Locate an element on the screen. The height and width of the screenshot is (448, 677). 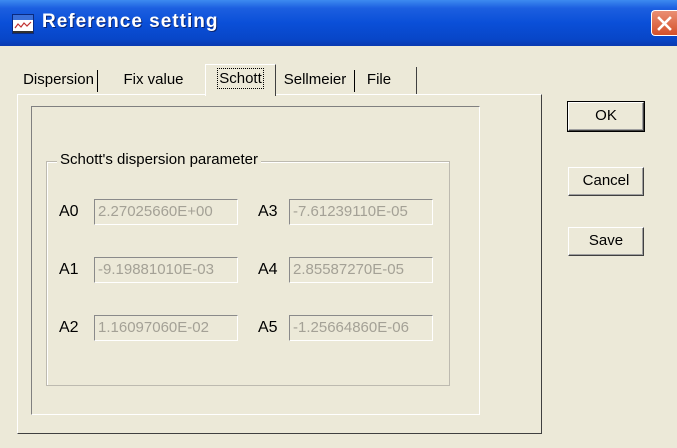
param-field-a2: 1.16097060E-02 is located at coordinates (166, 328).